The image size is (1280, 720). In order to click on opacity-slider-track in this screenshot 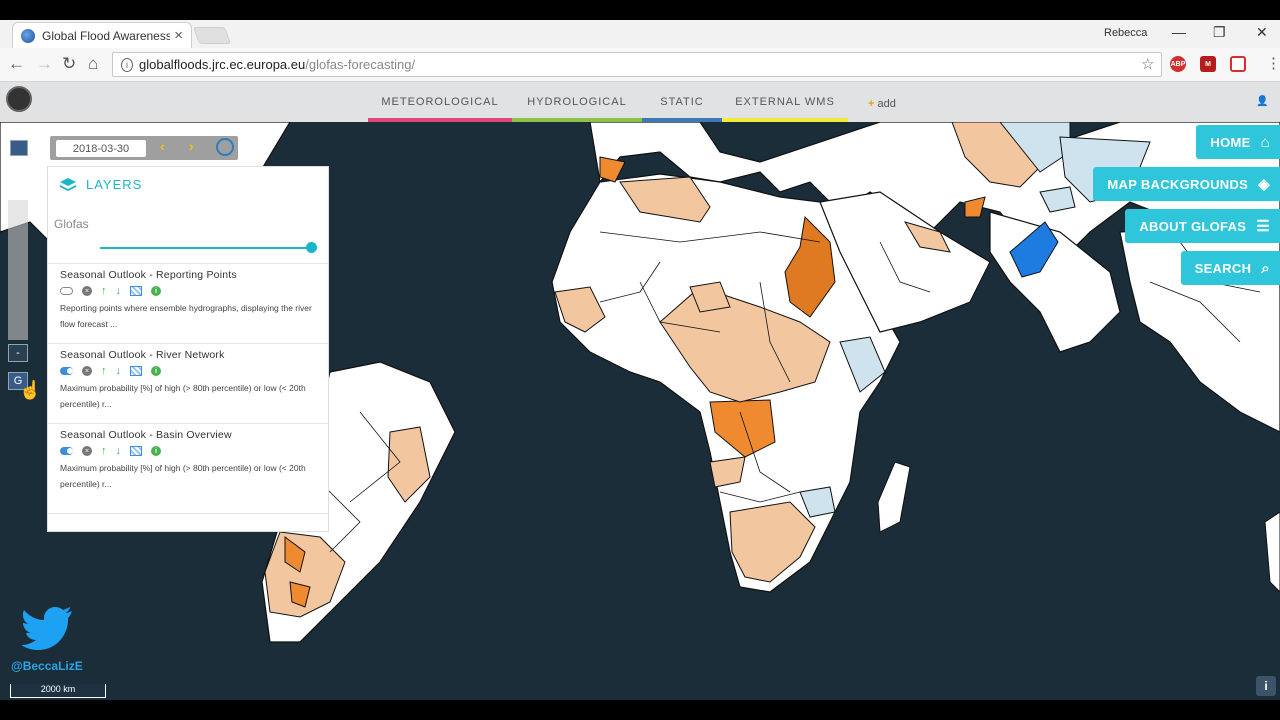, I will do `click(206, 248)`.